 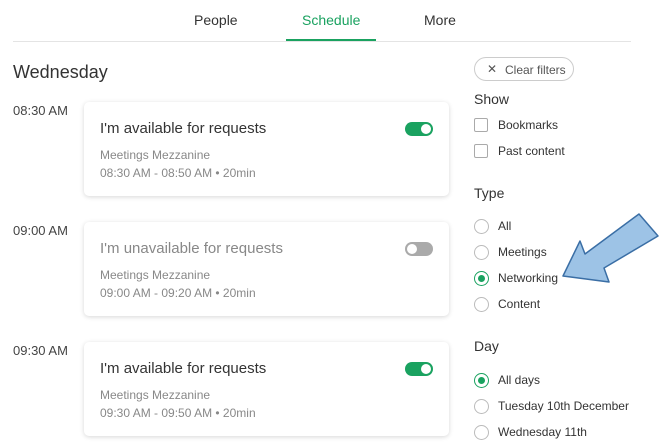 I want to click on option-label: Tuesday 10th December, so click(x=563, y=406).